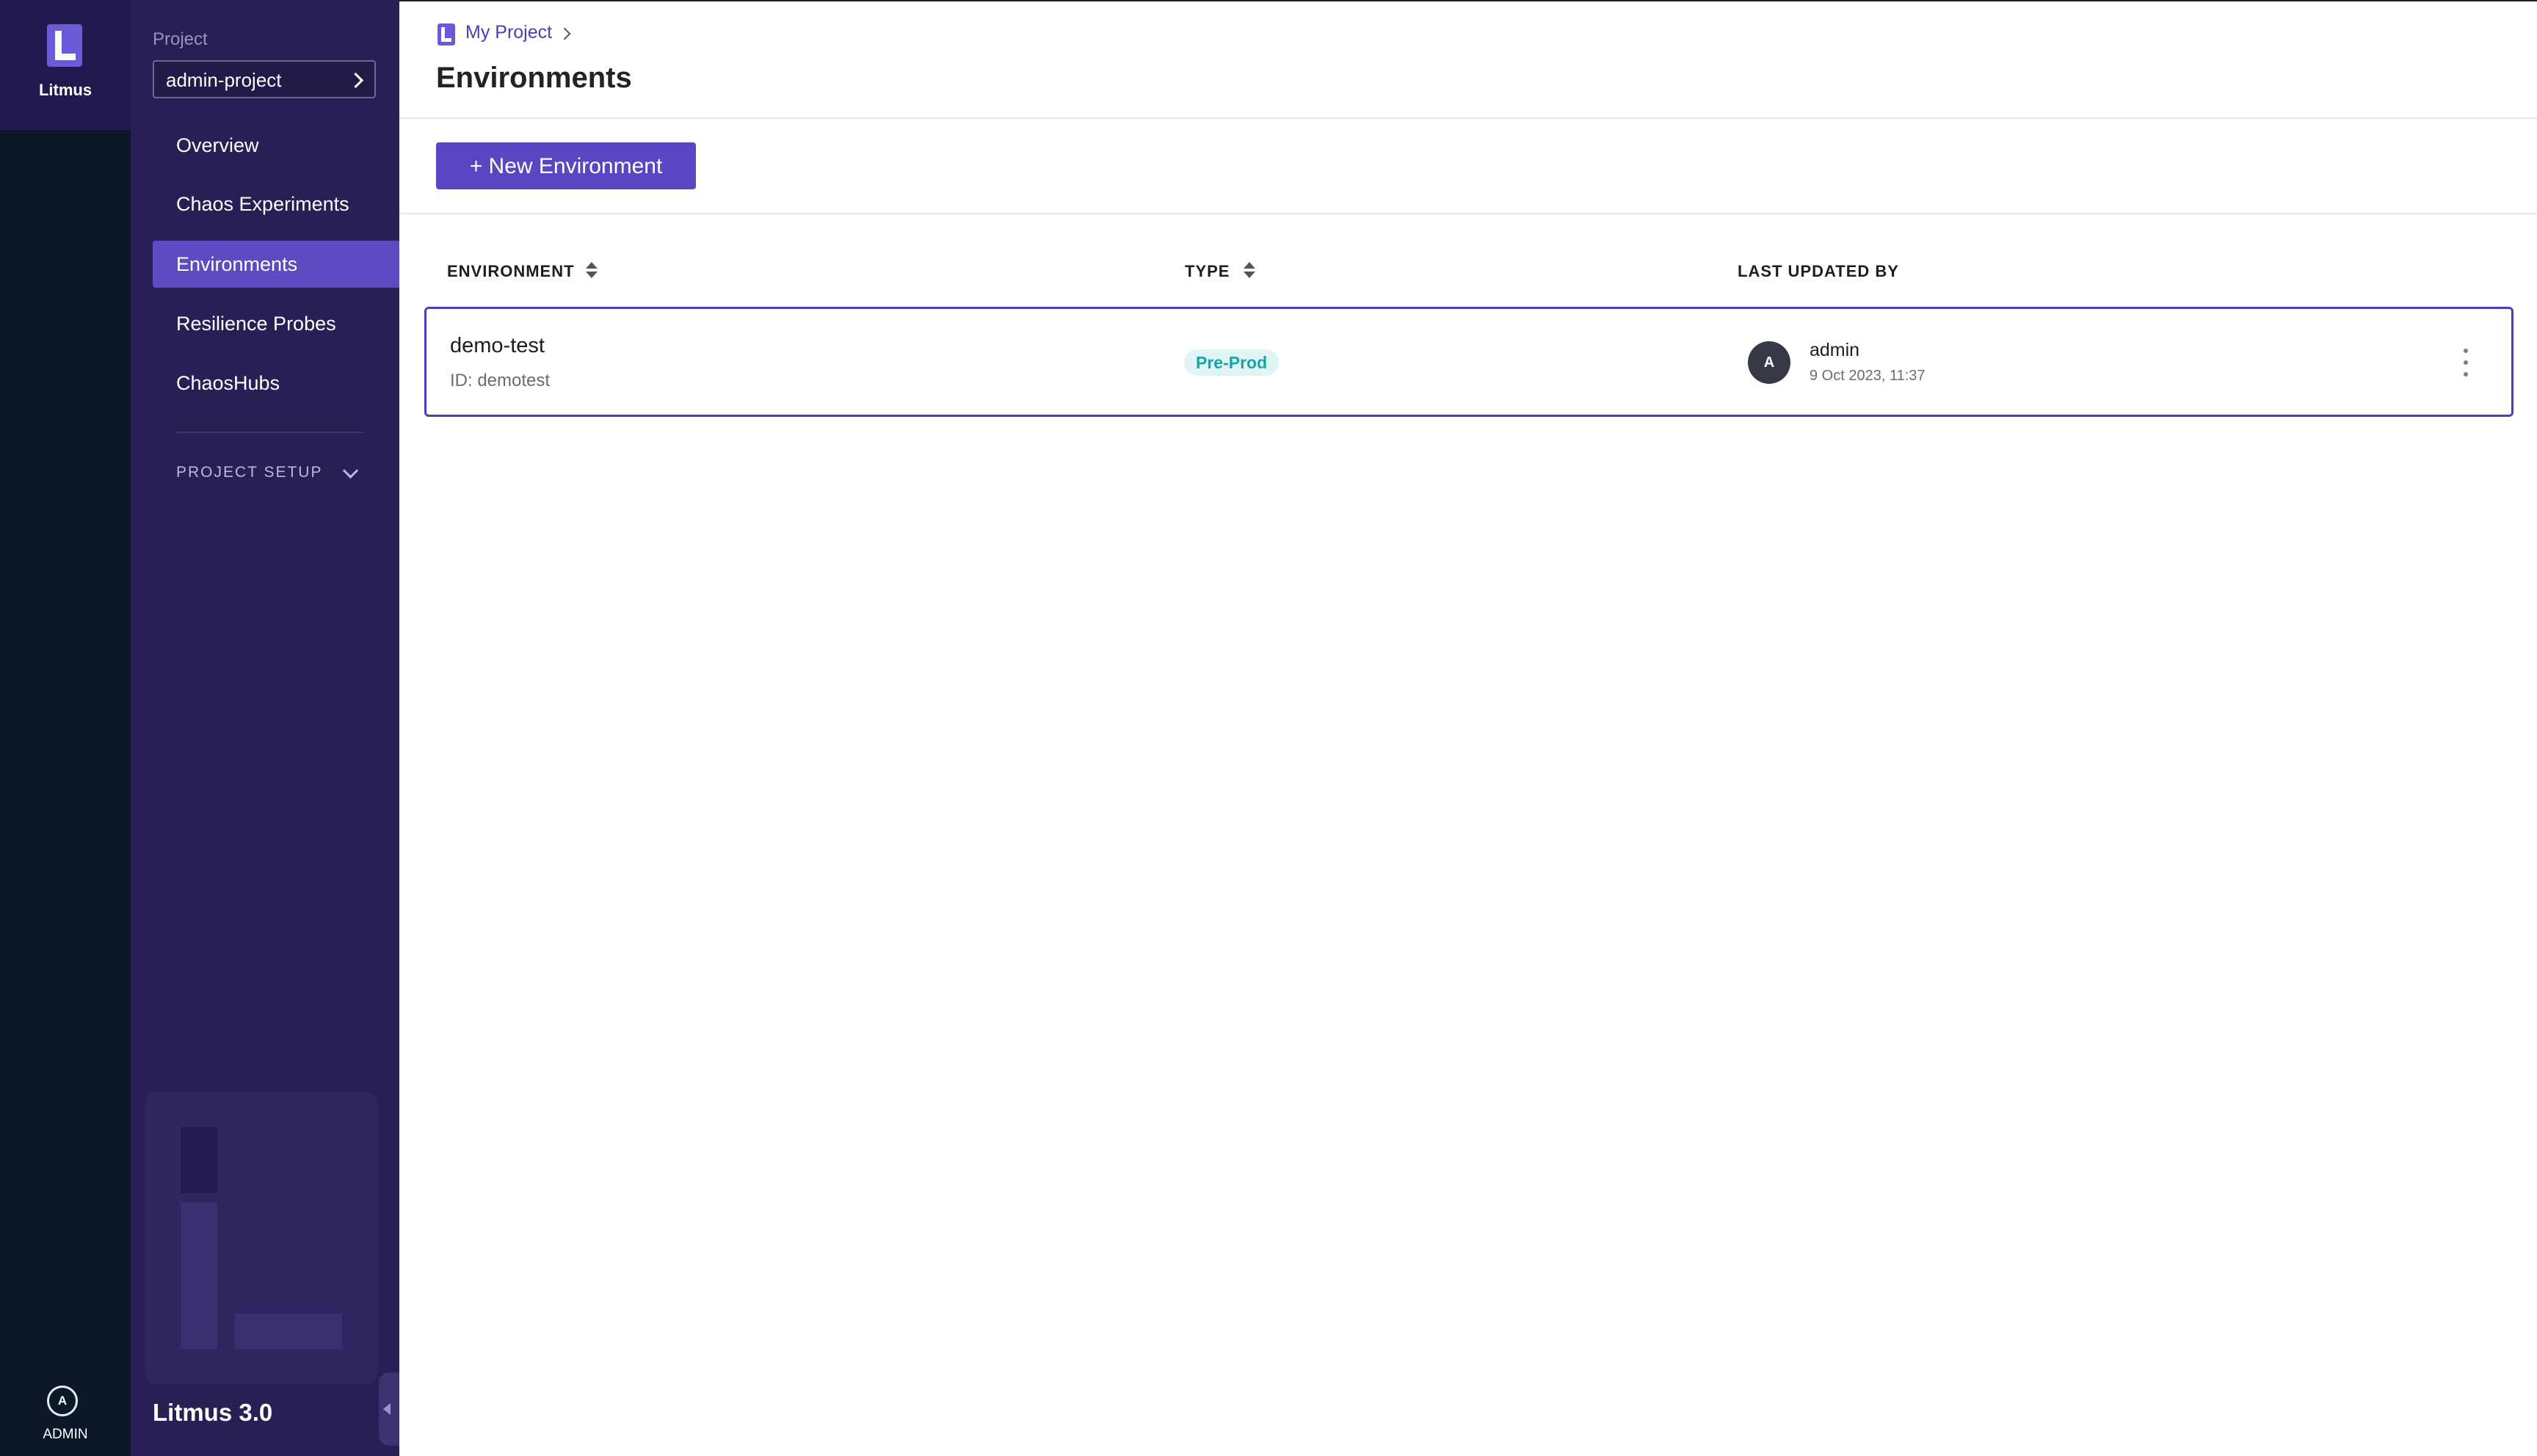 This screenshot has width=2537, height=1456. Describe the element at coordinates (276, 204) in the screenshot. I see `sidebar-item-chaos-experiments: Chaos Experiments` at that location.